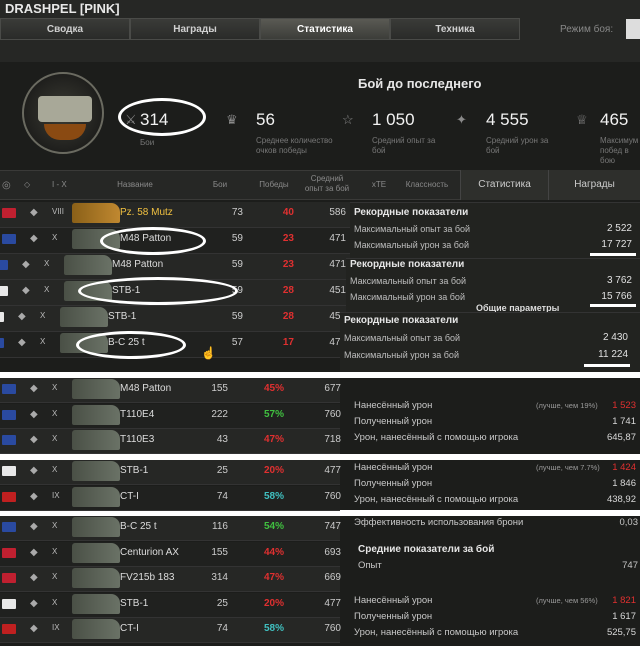 Image resolution: width=640 pixels, height=646 pixels. I want to click on vehicle-name: Pz. 58 Mutz, so click(146, 212).